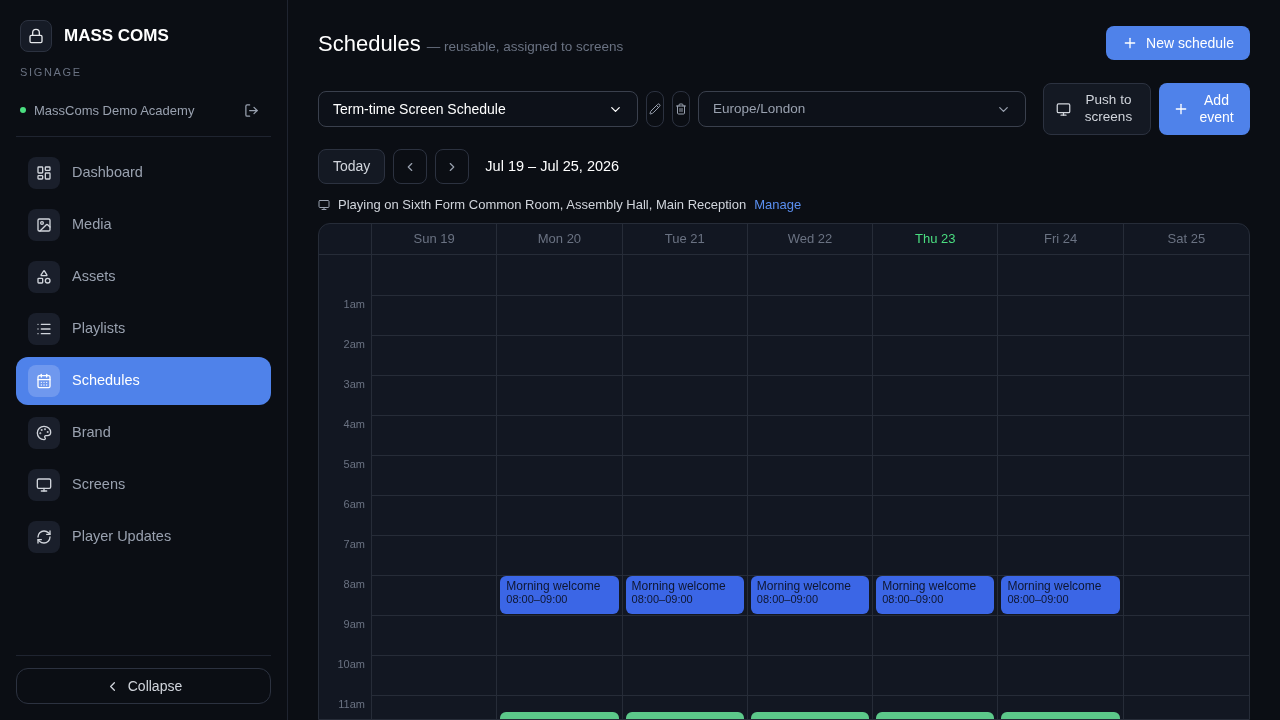 The height and width of the screenshot is (720, 1280). What do you see at coordinates (1097, 109) in the screenshot?
I see `push-button: Push to screens` at bounding box center [1097, 109].